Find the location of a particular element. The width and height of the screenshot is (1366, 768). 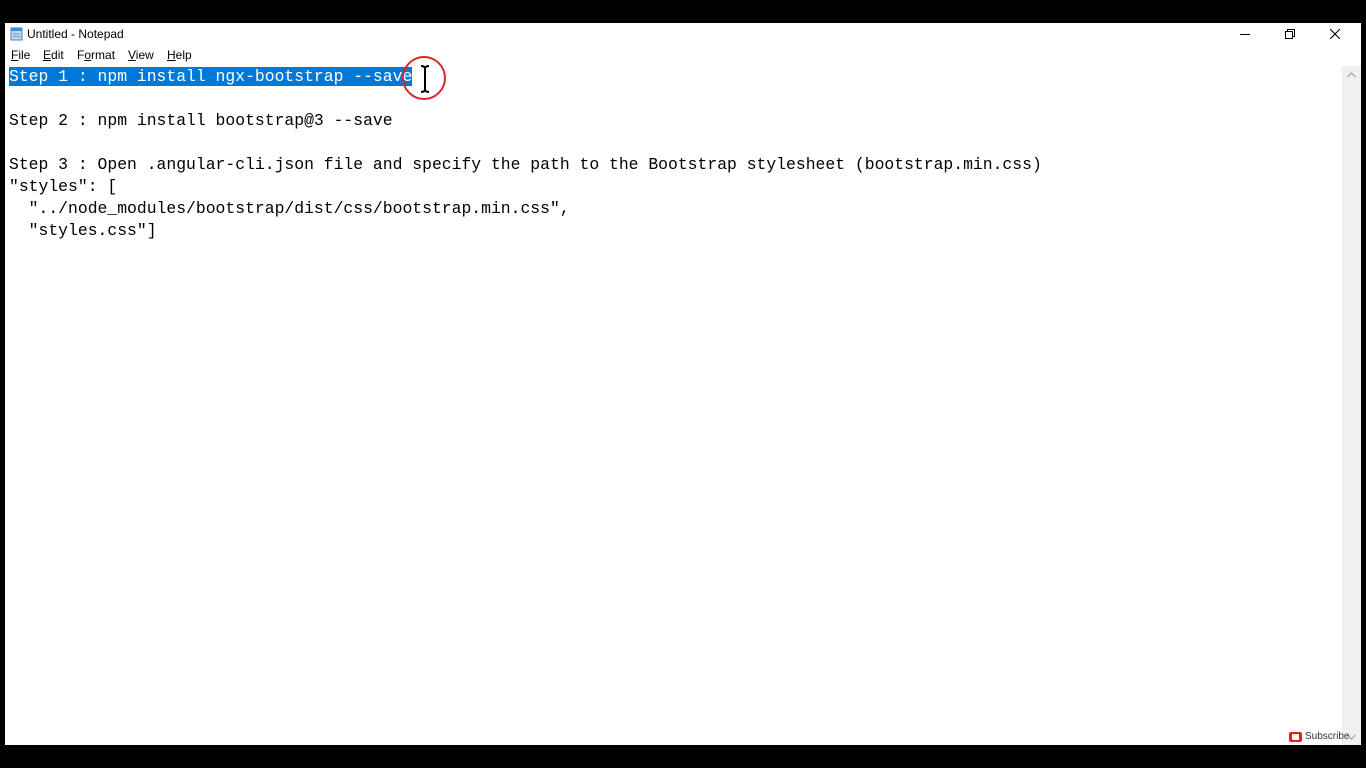

subscribe-label: Subscribe is located at coordinates (1327, 736).